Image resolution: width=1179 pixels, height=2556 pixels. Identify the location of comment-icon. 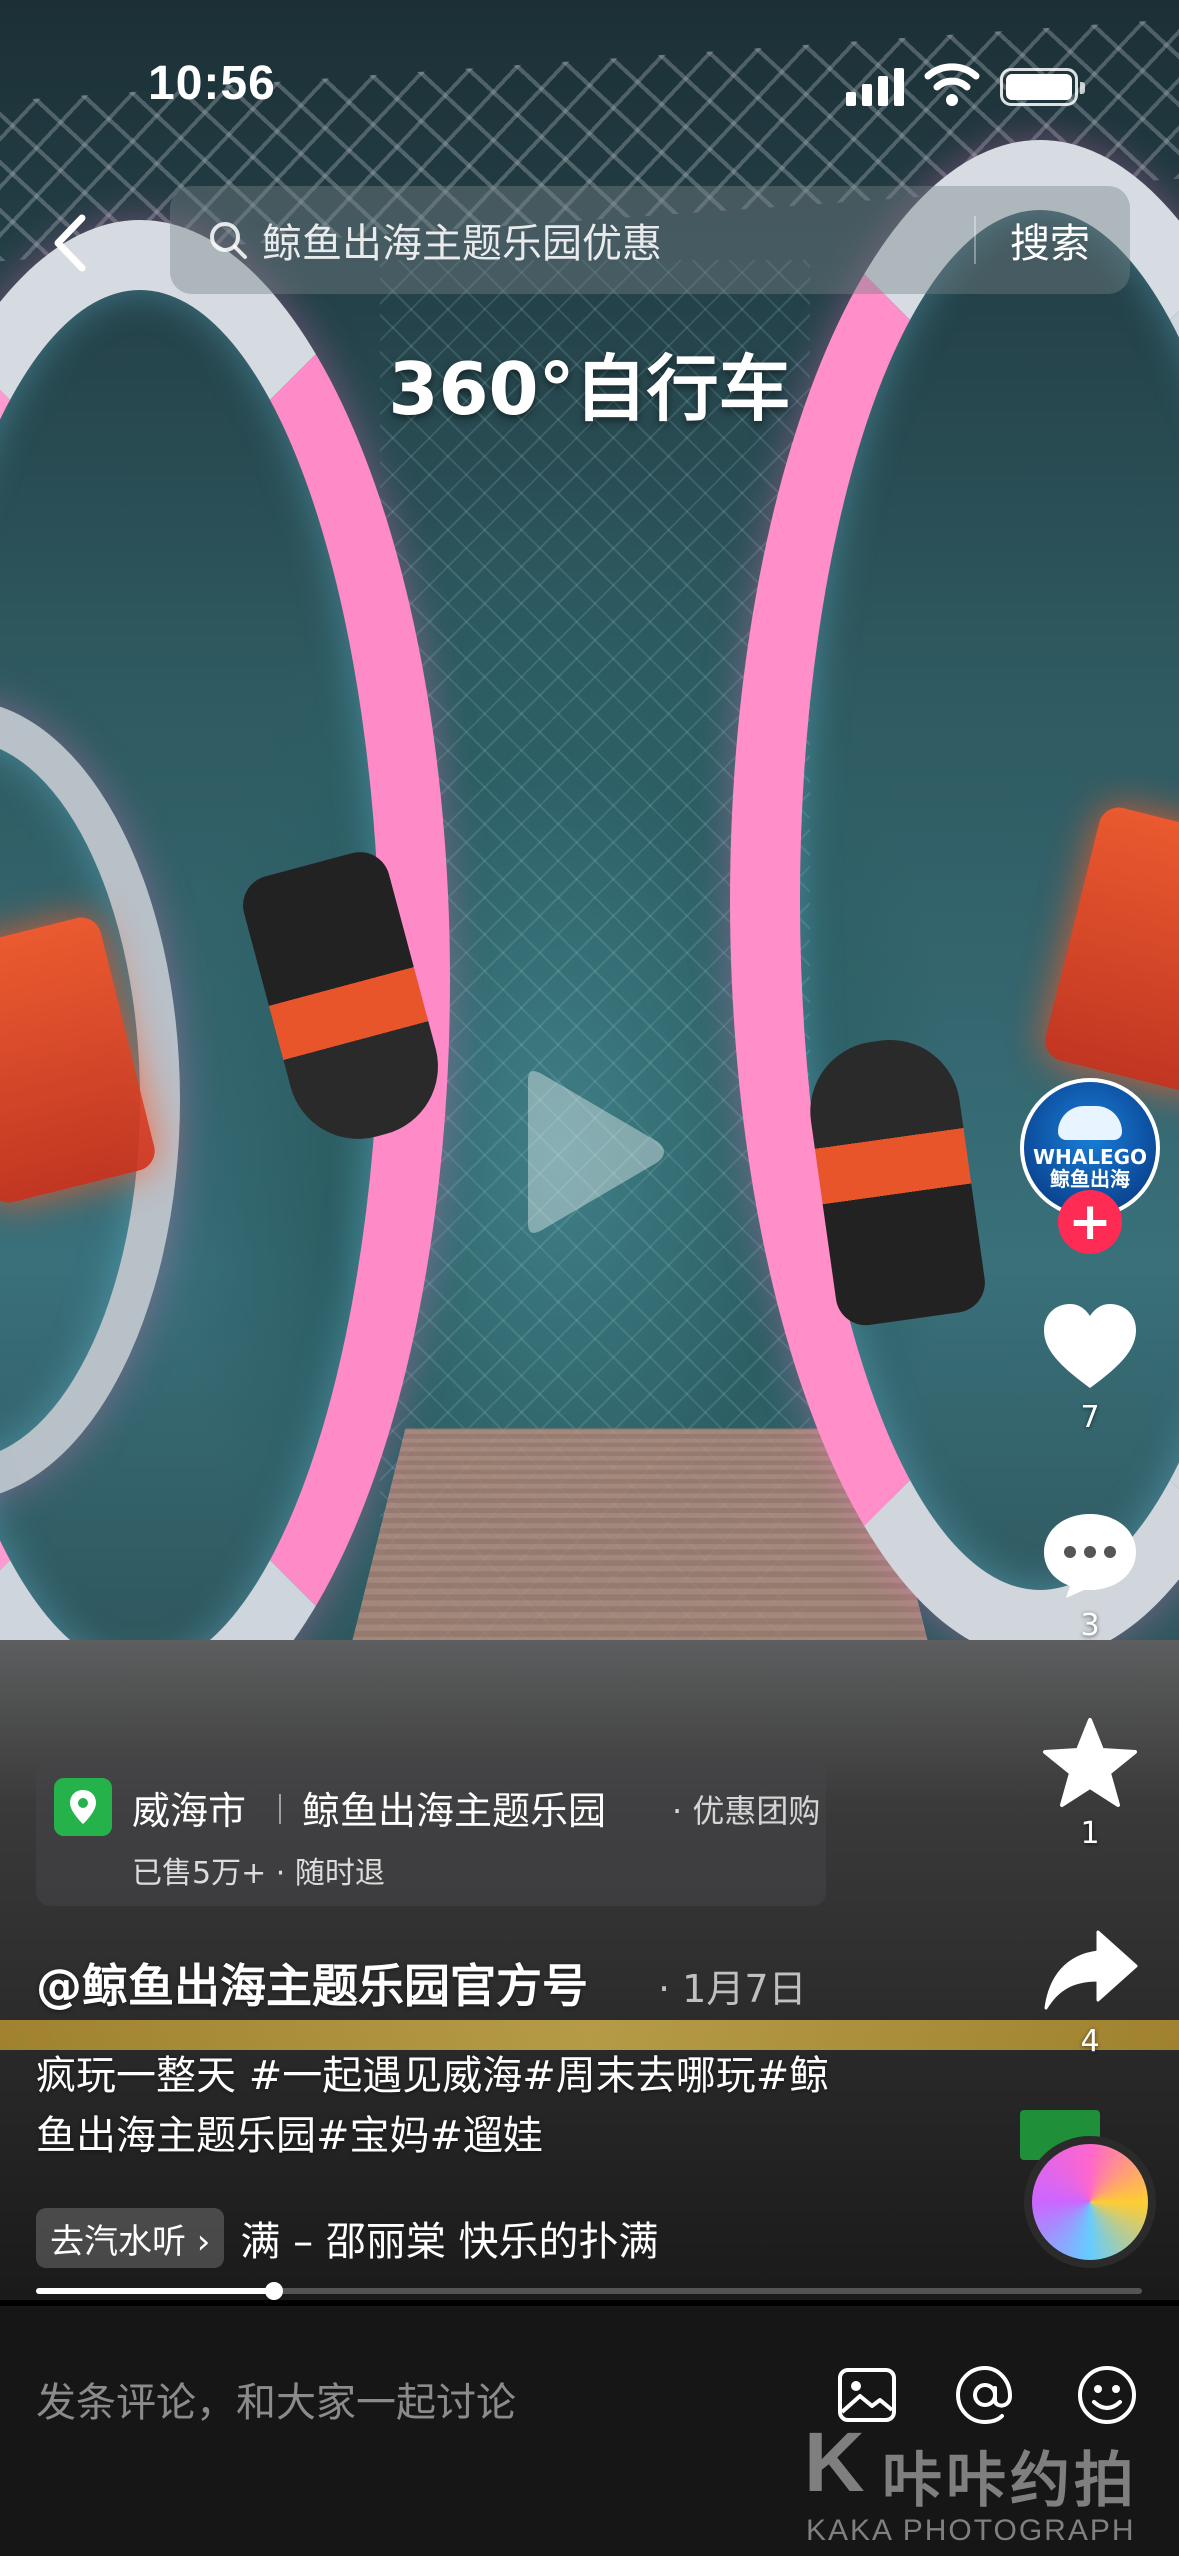
(1090, 1556).